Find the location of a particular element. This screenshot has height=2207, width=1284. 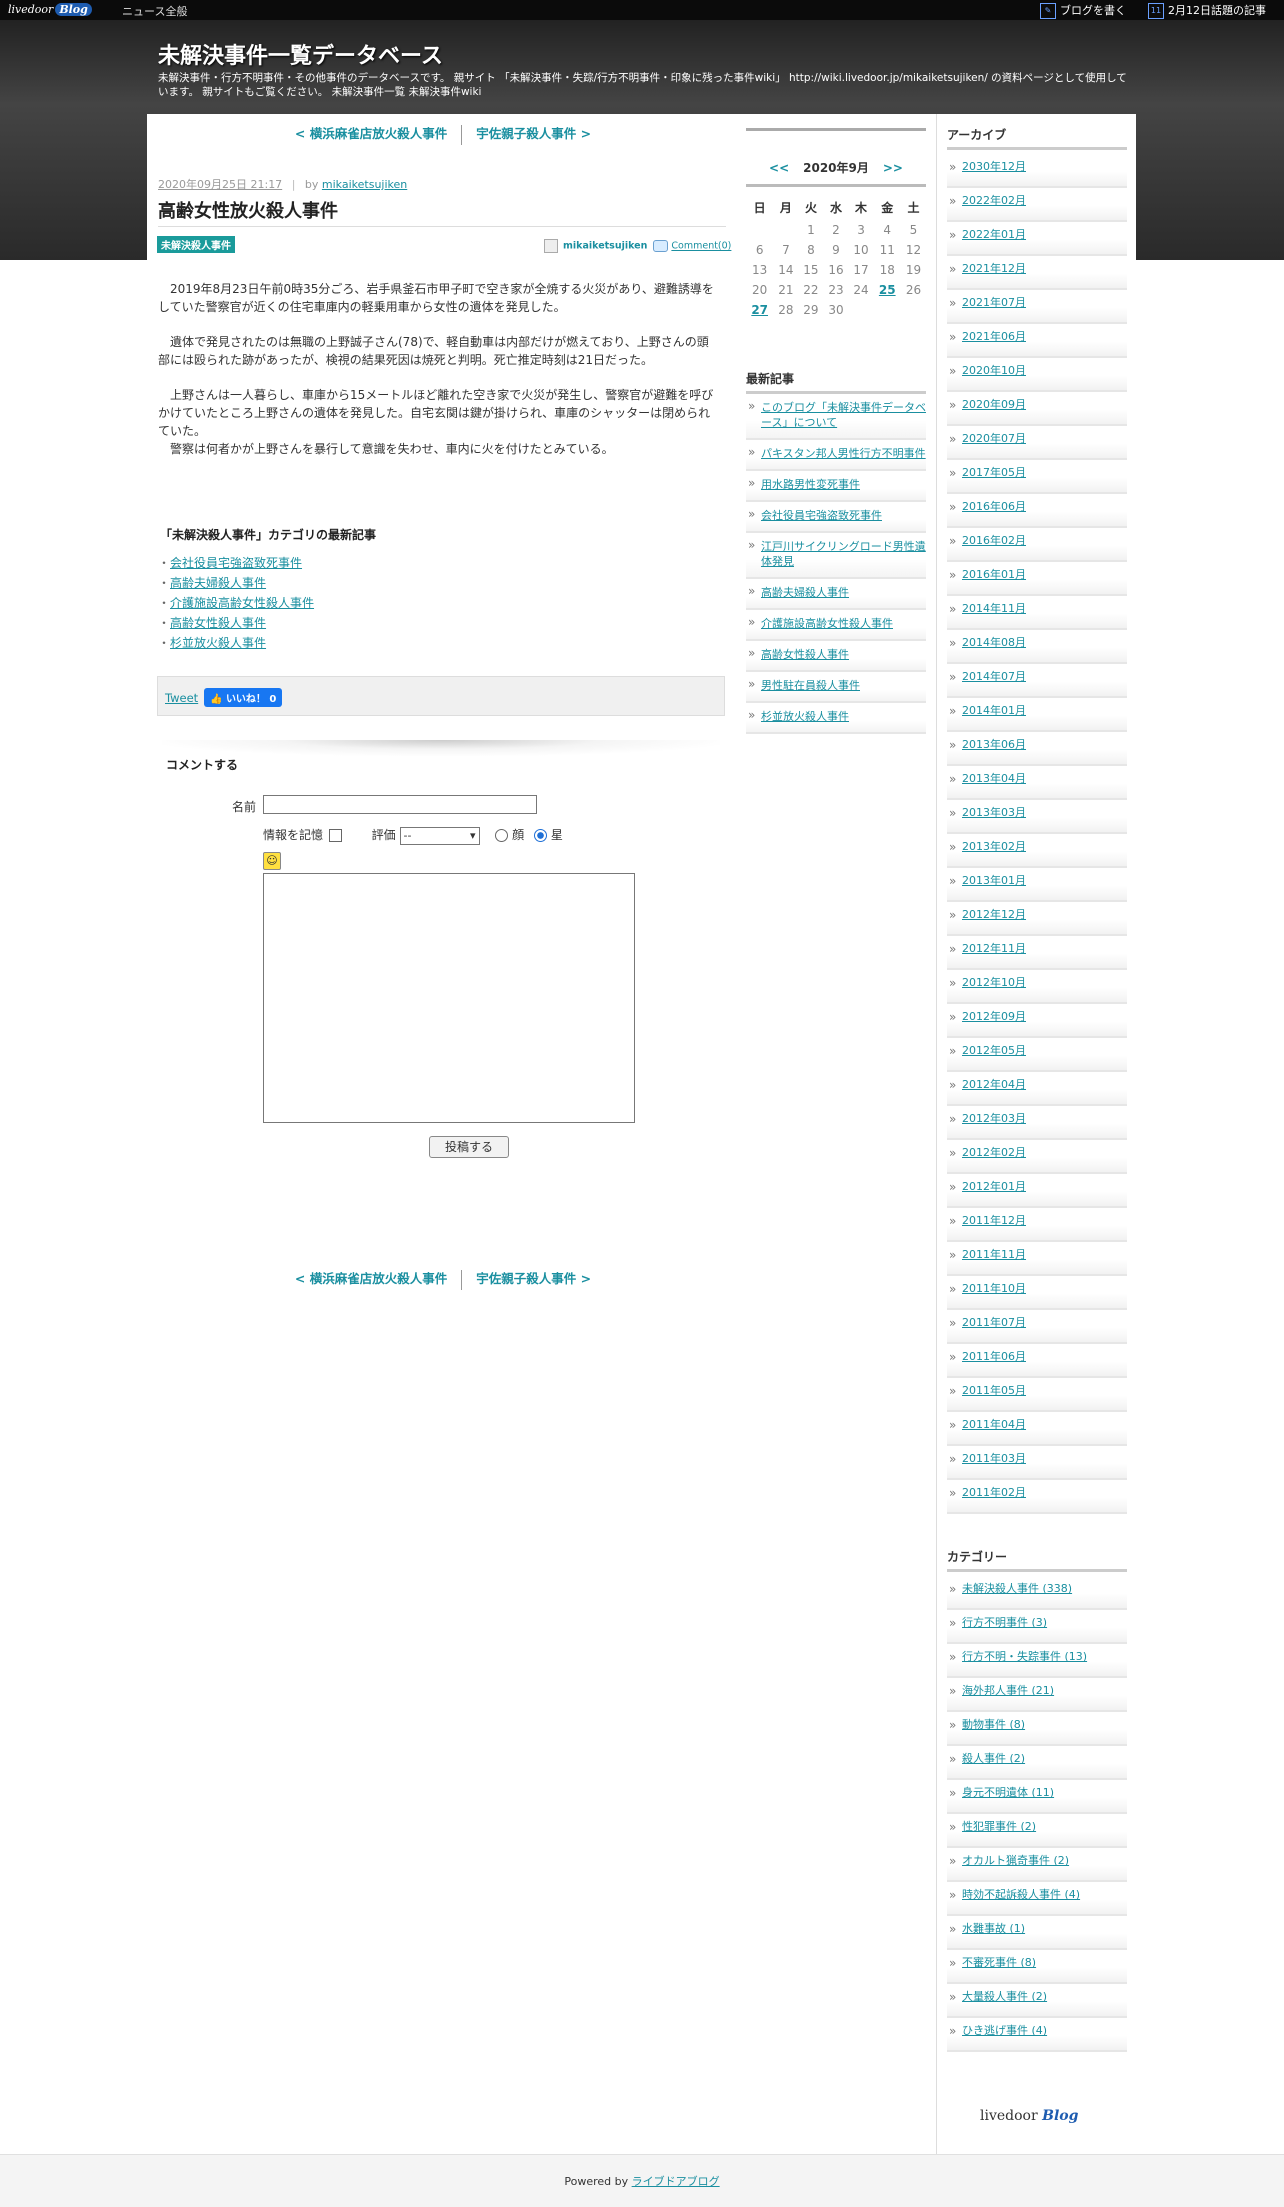

archive-month-link: 2013年01月 is located at coordinates (994, 880).